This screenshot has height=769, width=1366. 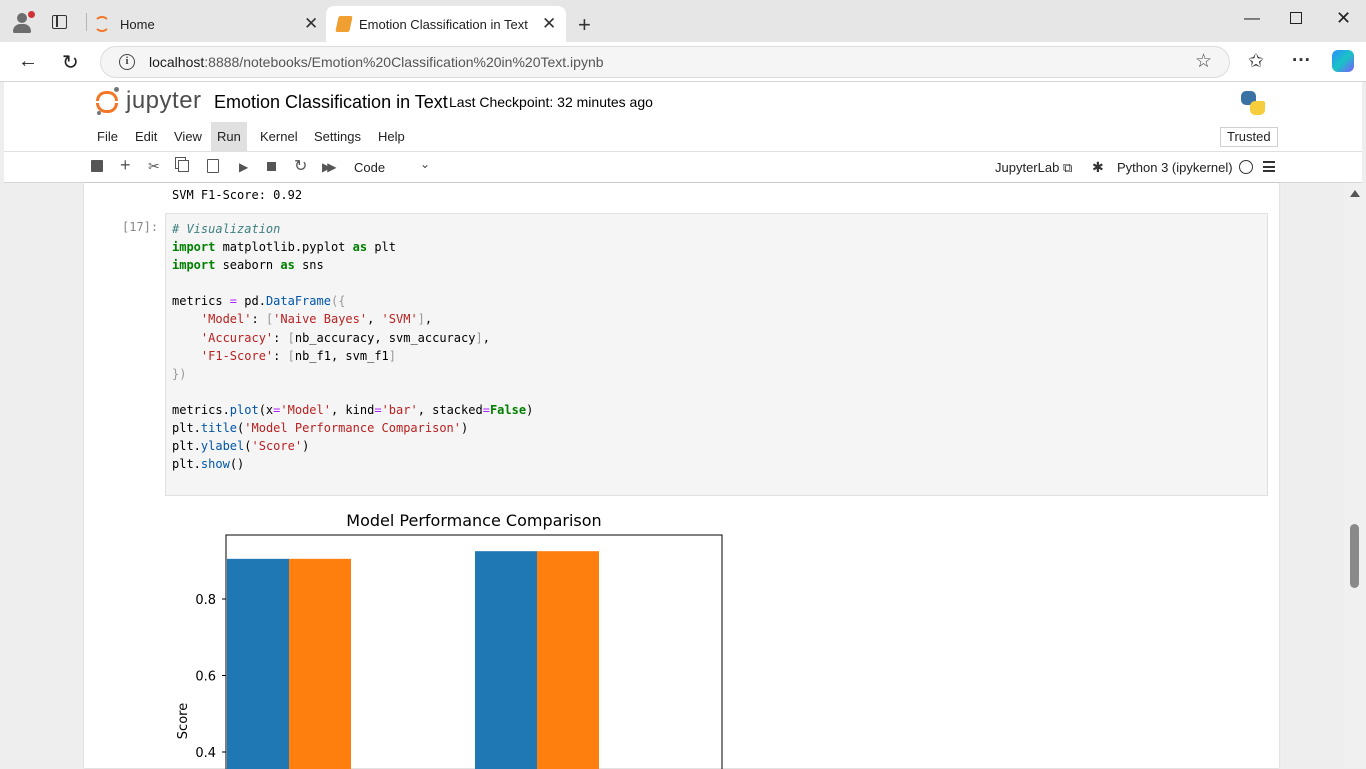 I want to click on chevron-down-icon: ⌄, so click(x=425, y=164).